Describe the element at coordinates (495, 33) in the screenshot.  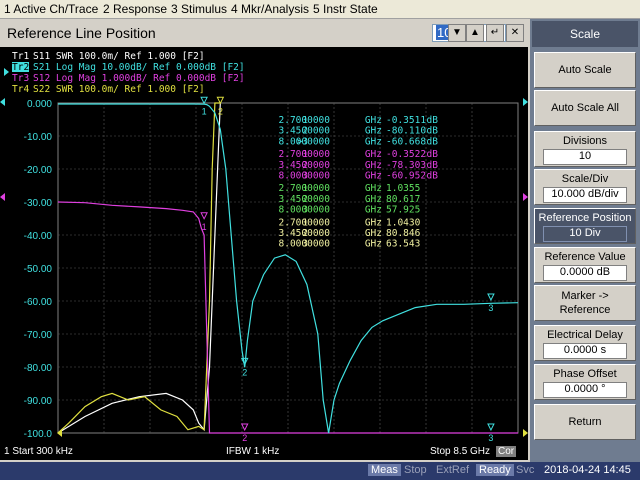
I see `entry-enter-button: ↵` at that location.